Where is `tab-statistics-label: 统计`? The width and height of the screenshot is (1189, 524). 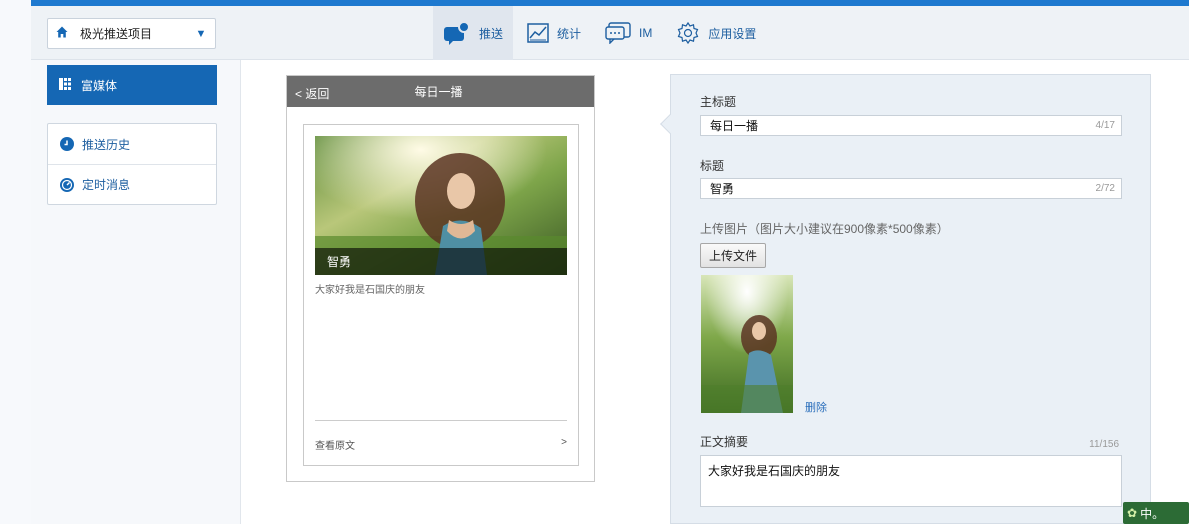
tab-statistics-label: 统计 is located at coordinates (569, 33).